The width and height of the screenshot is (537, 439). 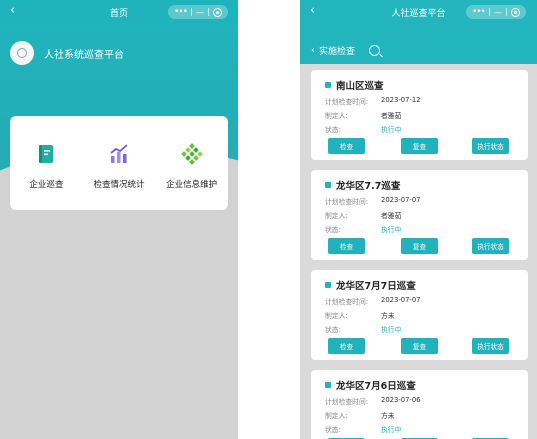 I want to click on function-menu-card: 企业巡查 检查情况统计 企业信息维护, so click(x=119, y=163).